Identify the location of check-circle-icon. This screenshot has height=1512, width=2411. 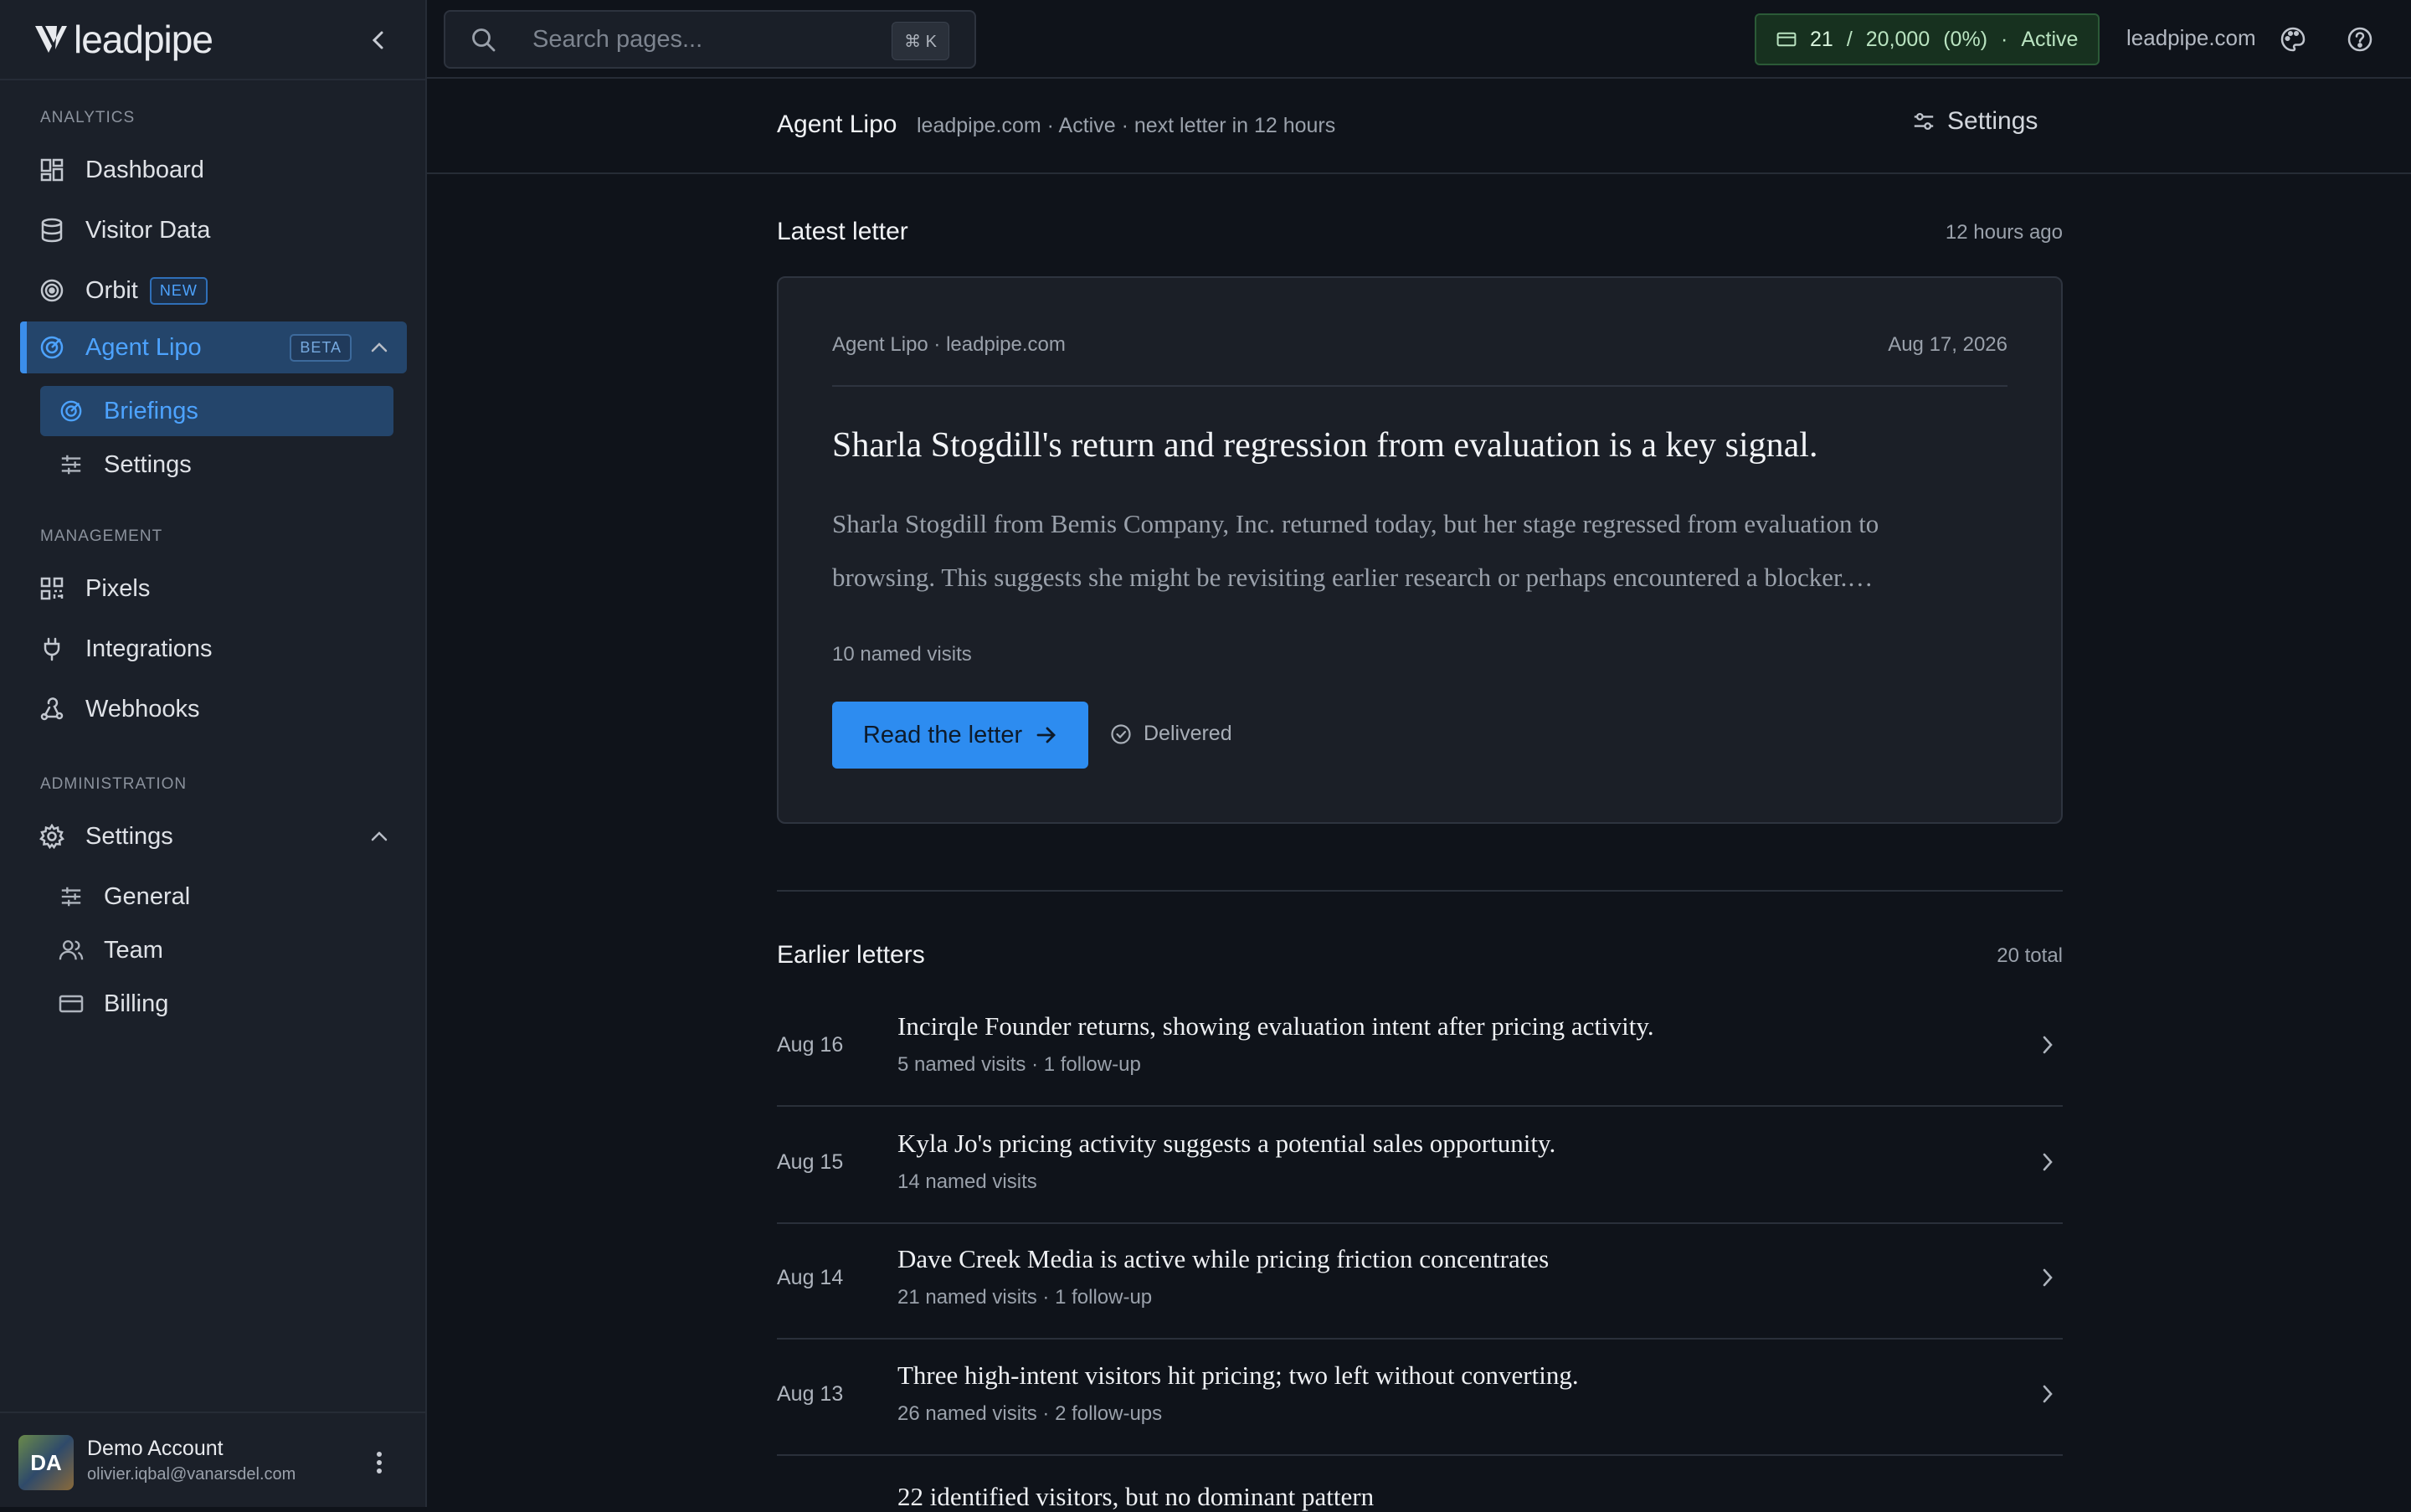
(1121, 734).